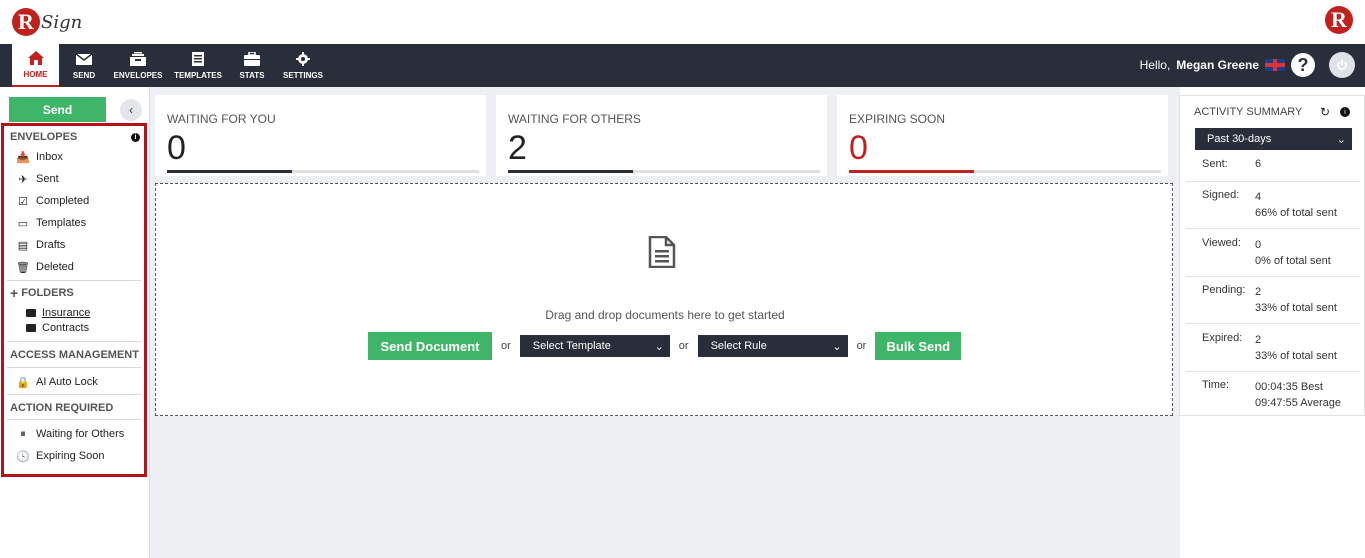 The height and width of the screenshot is (558, 1365). What do you see at coordinates (1215, 164) in the screenshot?
I see `activity-key: Sent:` at bounding box center [1215, 164].